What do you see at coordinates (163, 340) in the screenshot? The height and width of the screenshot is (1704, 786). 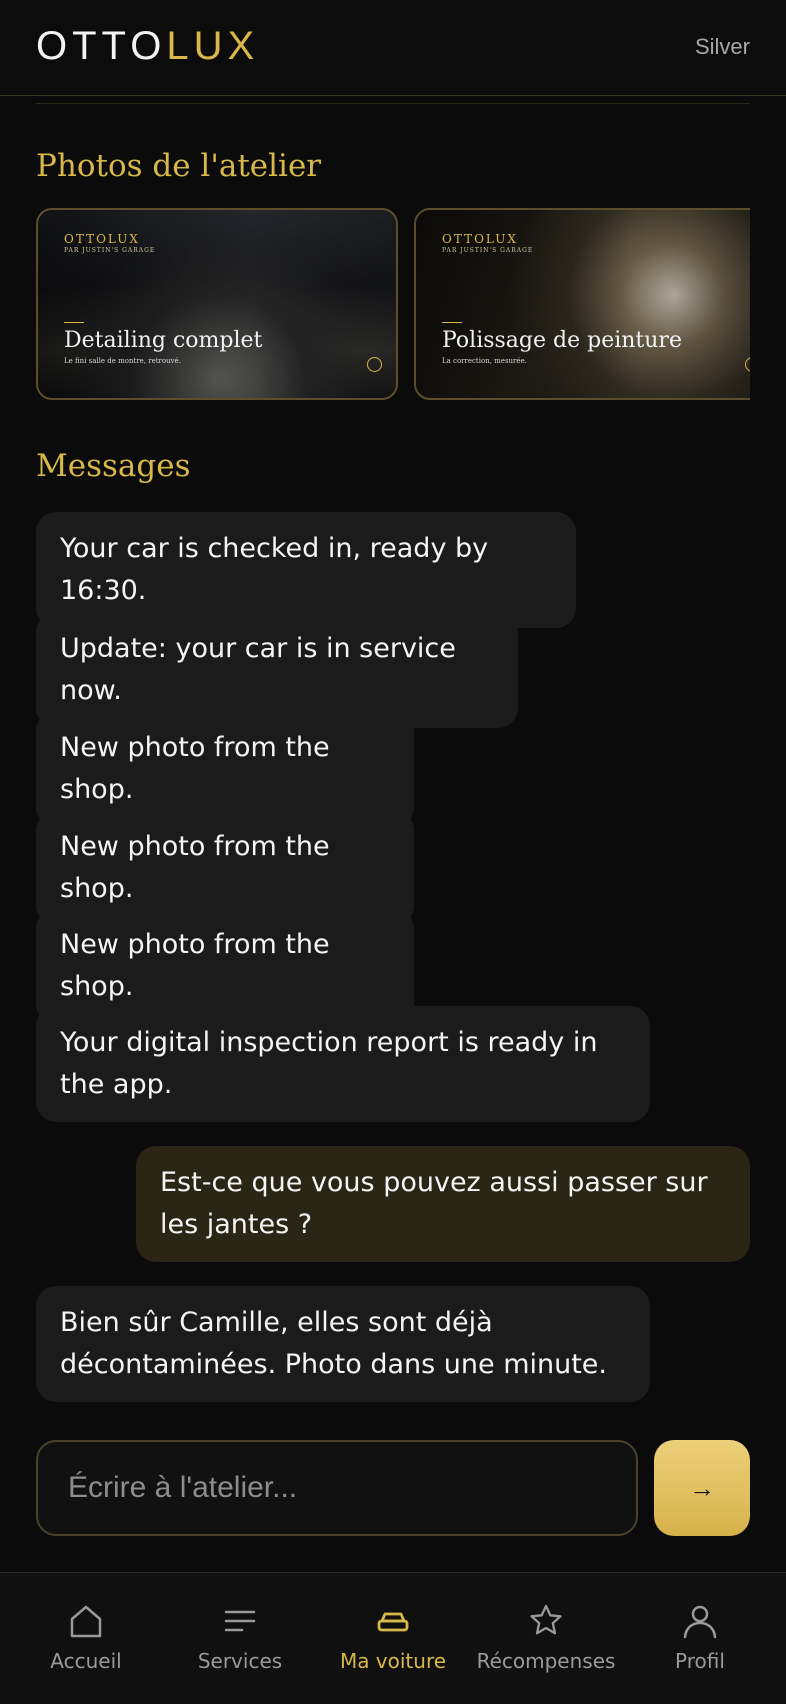 I see `photo-title: Detailing complet` at bounding box center [163, 340].